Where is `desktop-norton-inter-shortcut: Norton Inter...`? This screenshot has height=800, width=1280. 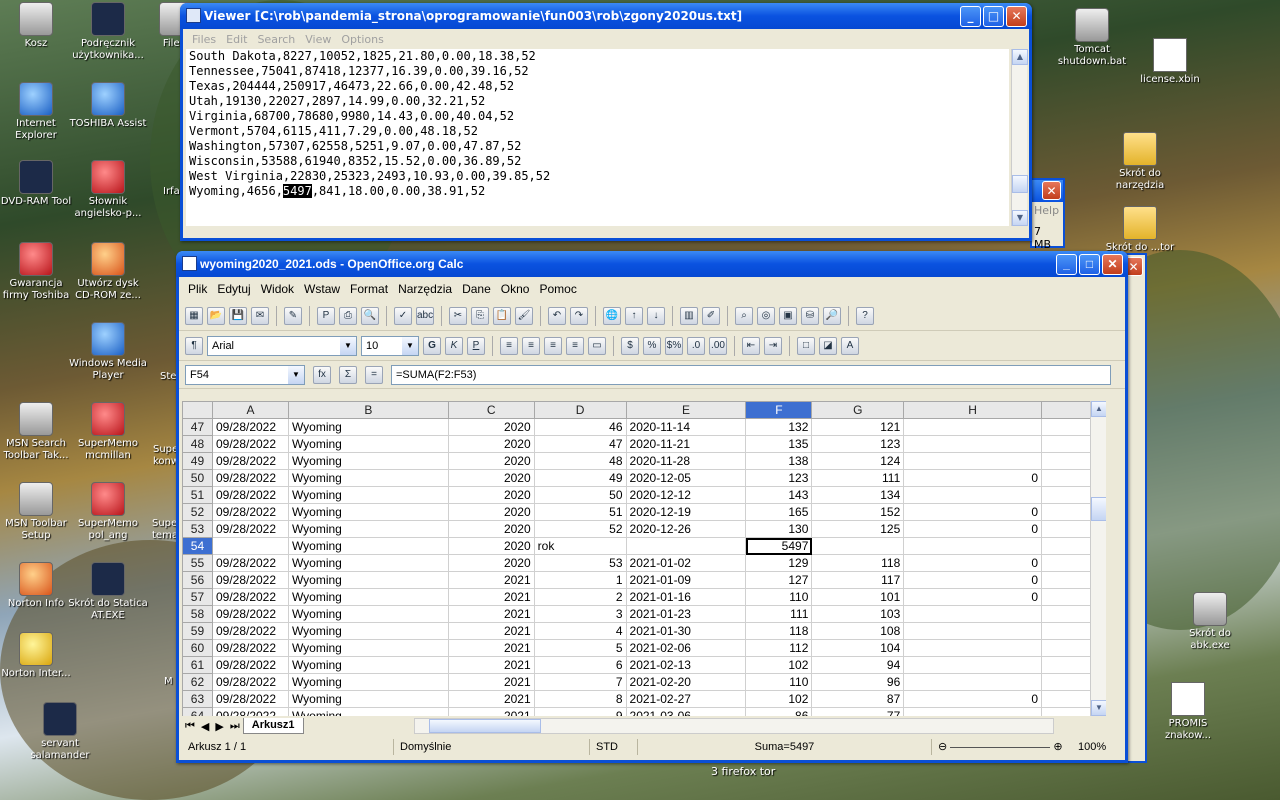
desktop-norton-inter-shortcut: Norton Inter... is located at coordinates (38, 656).